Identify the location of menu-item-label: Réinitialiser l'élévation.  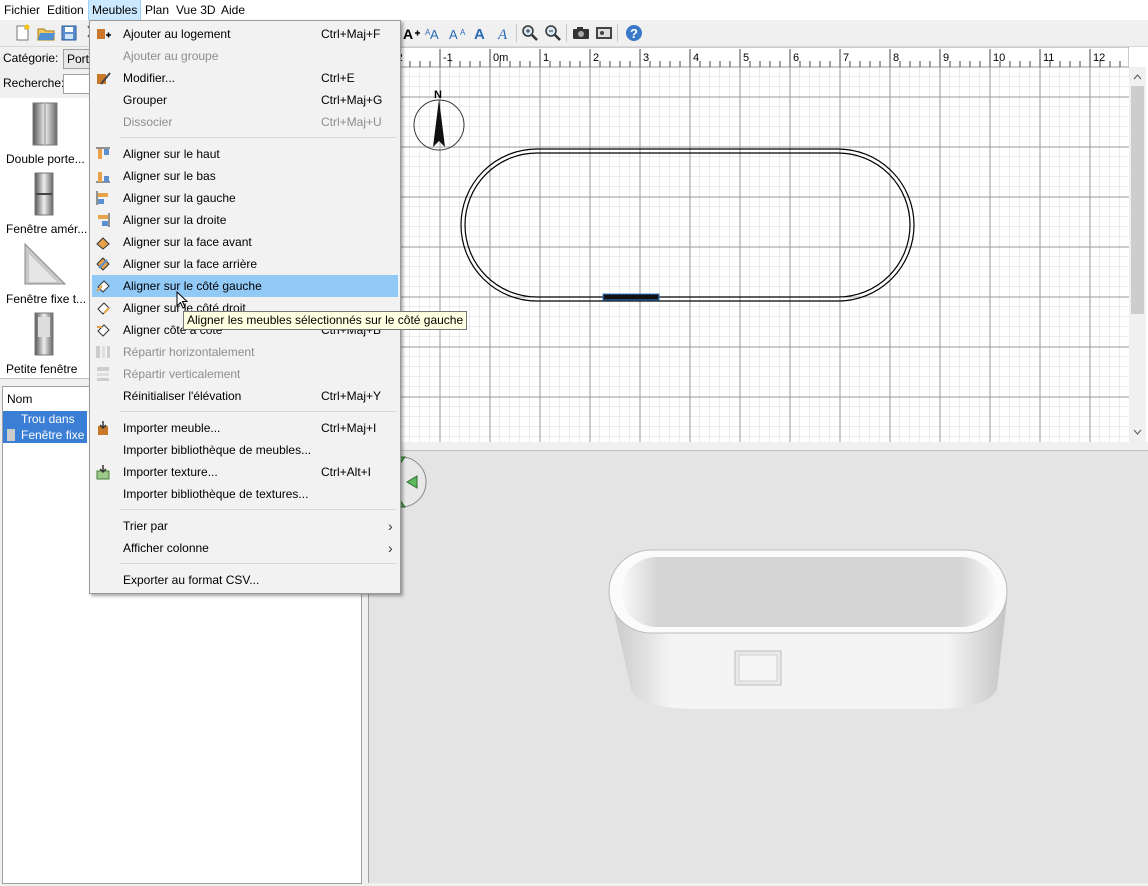
(182, 396).